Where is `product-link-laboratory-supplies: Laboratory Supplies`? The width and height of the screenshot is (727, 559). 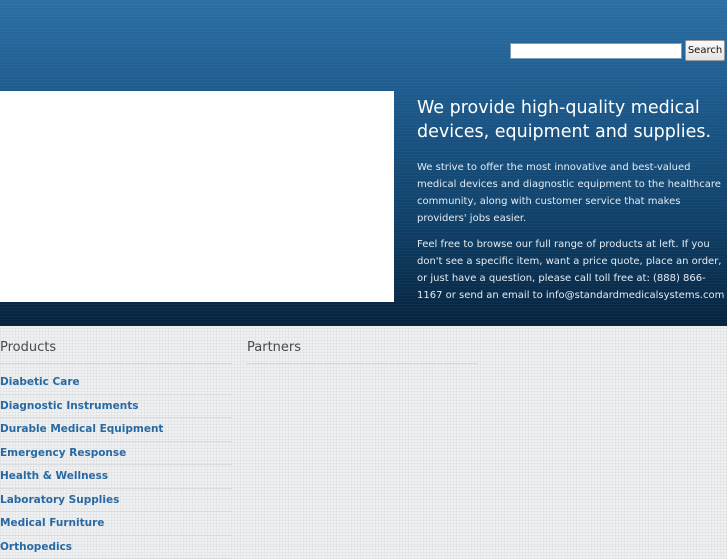 product-link-laboratory-supplies: Laboratory Supplies is located at coordinates (116, 500).